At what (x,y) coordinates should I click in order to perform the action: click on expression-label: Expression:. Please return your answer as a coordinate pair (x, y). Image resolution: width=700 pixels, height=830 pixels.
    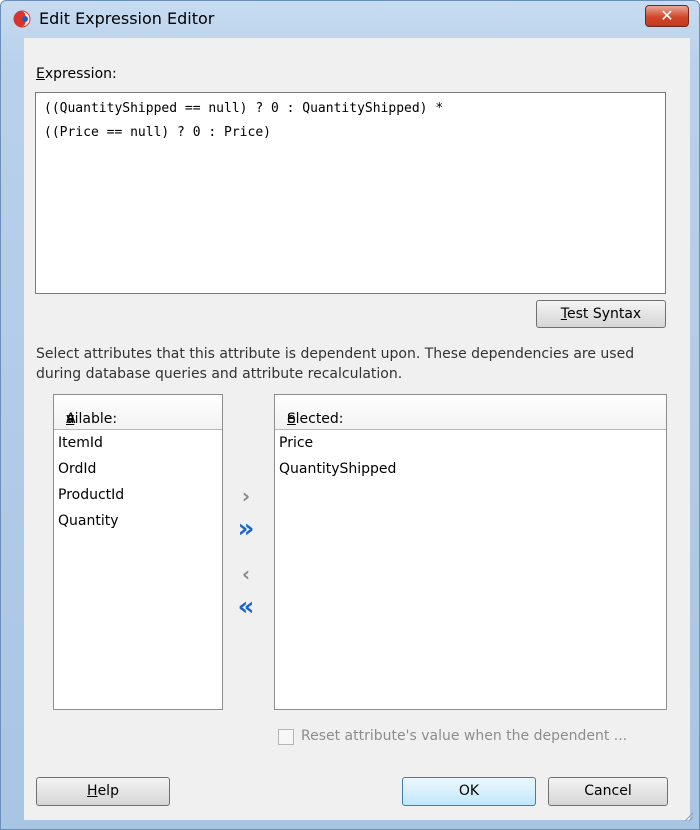
    Looking at the image, I should click on (76, 74).